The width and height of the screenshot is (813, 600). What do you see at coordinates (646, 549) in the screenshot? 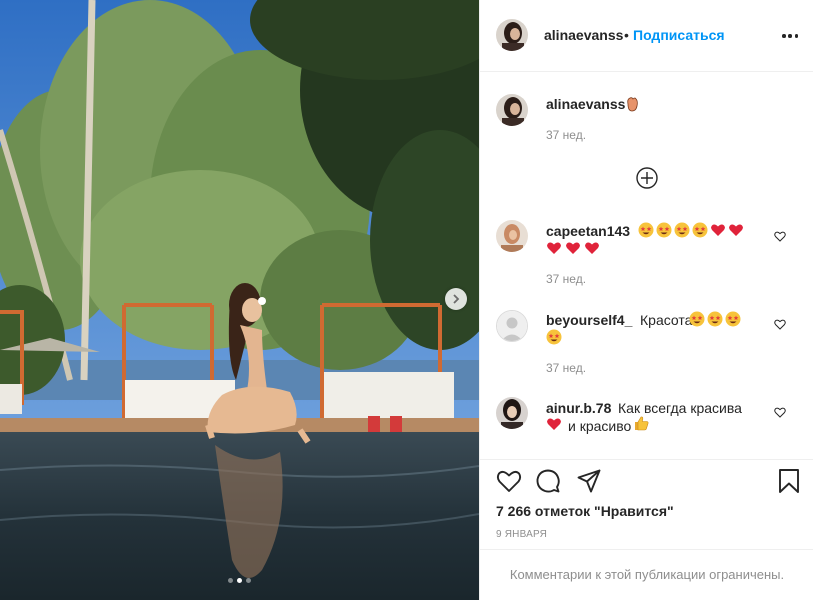
I see `footer-divider` at bounding box center [646, 549].